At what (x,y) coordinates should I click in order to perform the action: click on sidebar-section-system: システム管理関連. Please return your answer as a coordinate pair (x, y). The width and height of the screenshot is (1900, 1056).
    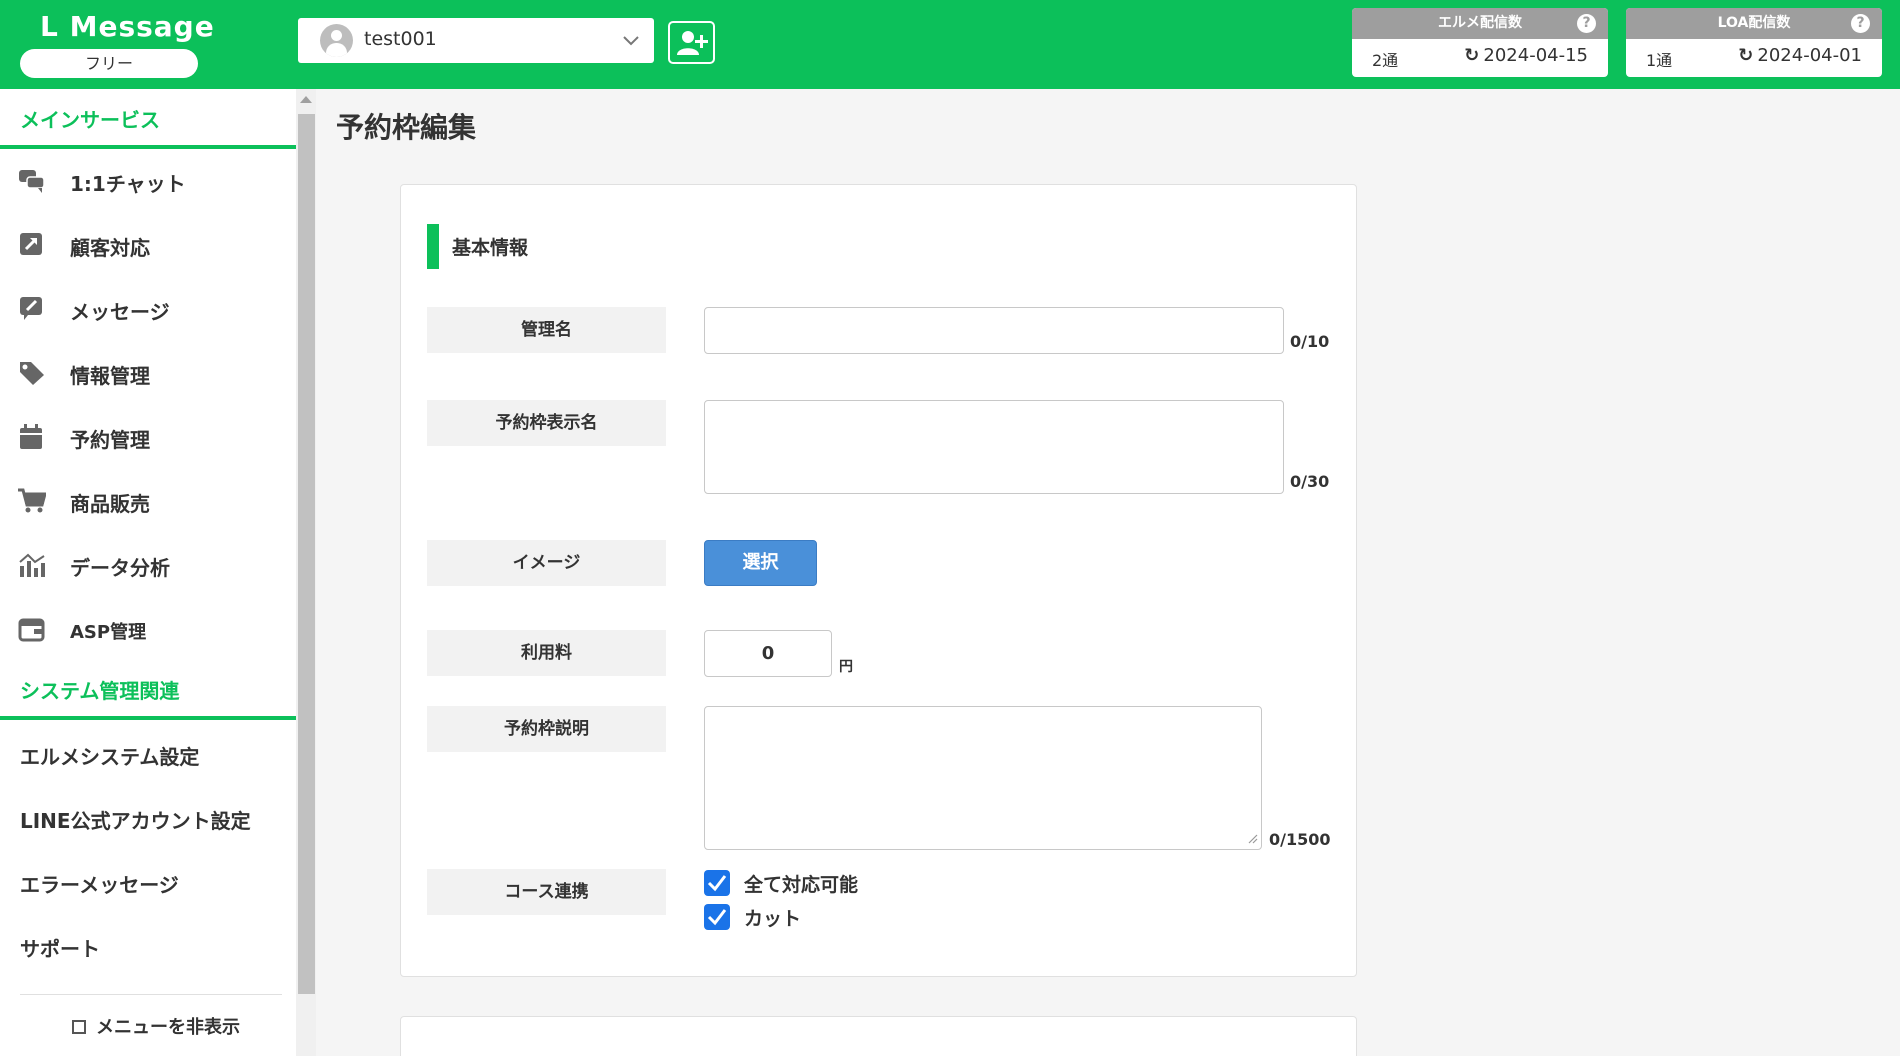
    Looking at the image, I should click on (100, 691).